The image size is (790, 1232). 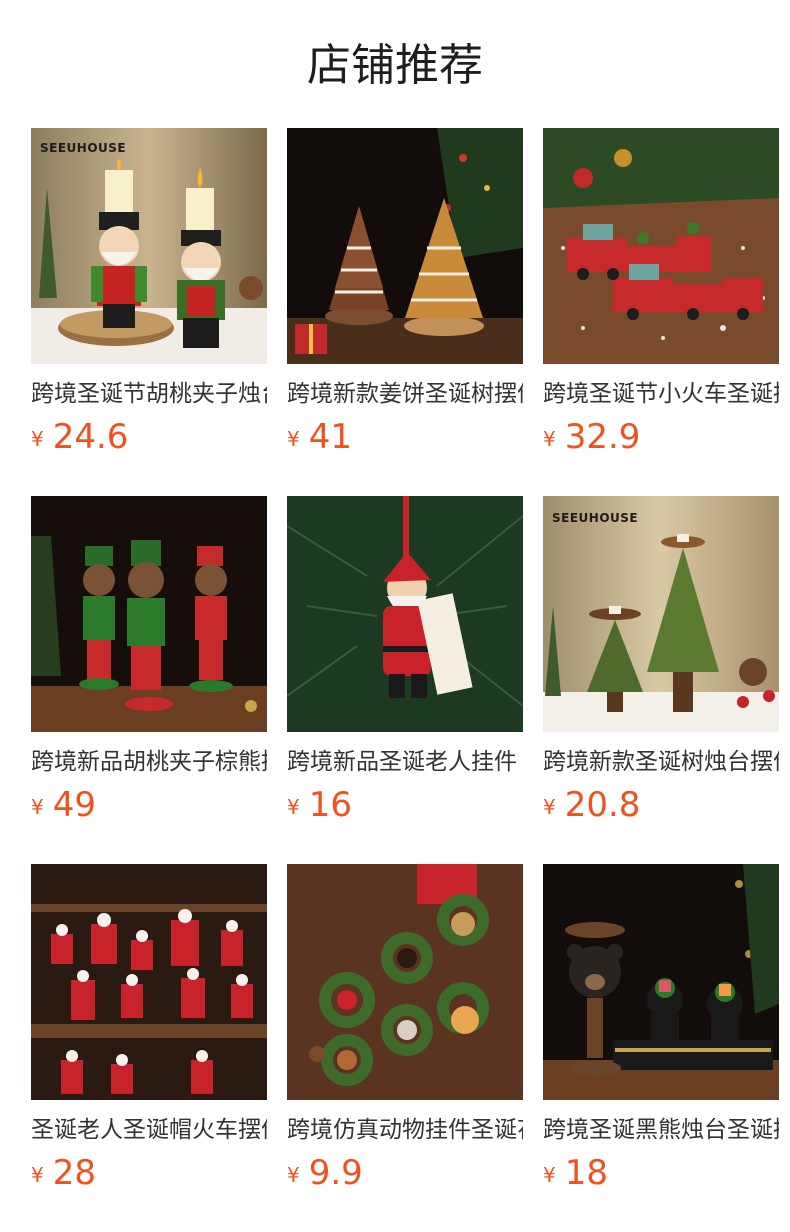 I want to click on product-card: 跨境新款姜饼圣诞树摆件 ¥41, so click(x=405, y=303).